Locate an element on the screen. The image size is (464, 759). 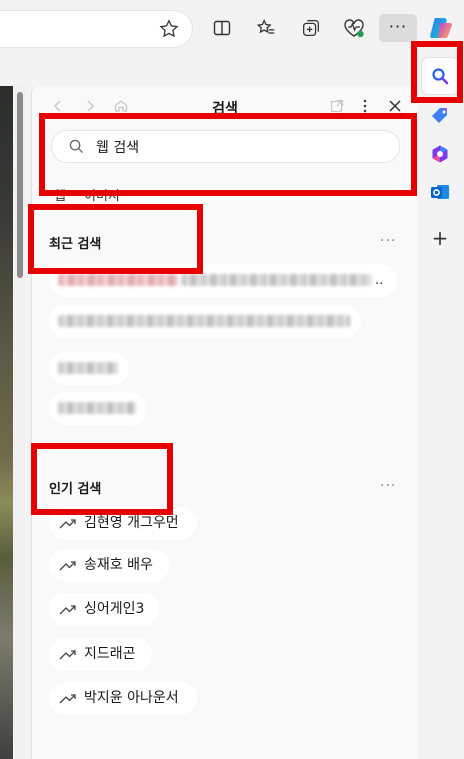
add-icon: + is located at coordinates (440, 238).